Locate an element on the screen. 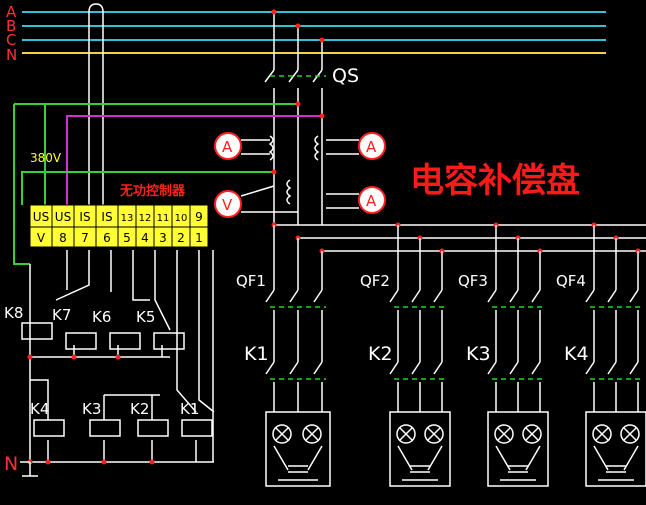 The height and width of the screenshot is (505, 646). neutral-label-bottom: N is located at coordinates (11, 464).